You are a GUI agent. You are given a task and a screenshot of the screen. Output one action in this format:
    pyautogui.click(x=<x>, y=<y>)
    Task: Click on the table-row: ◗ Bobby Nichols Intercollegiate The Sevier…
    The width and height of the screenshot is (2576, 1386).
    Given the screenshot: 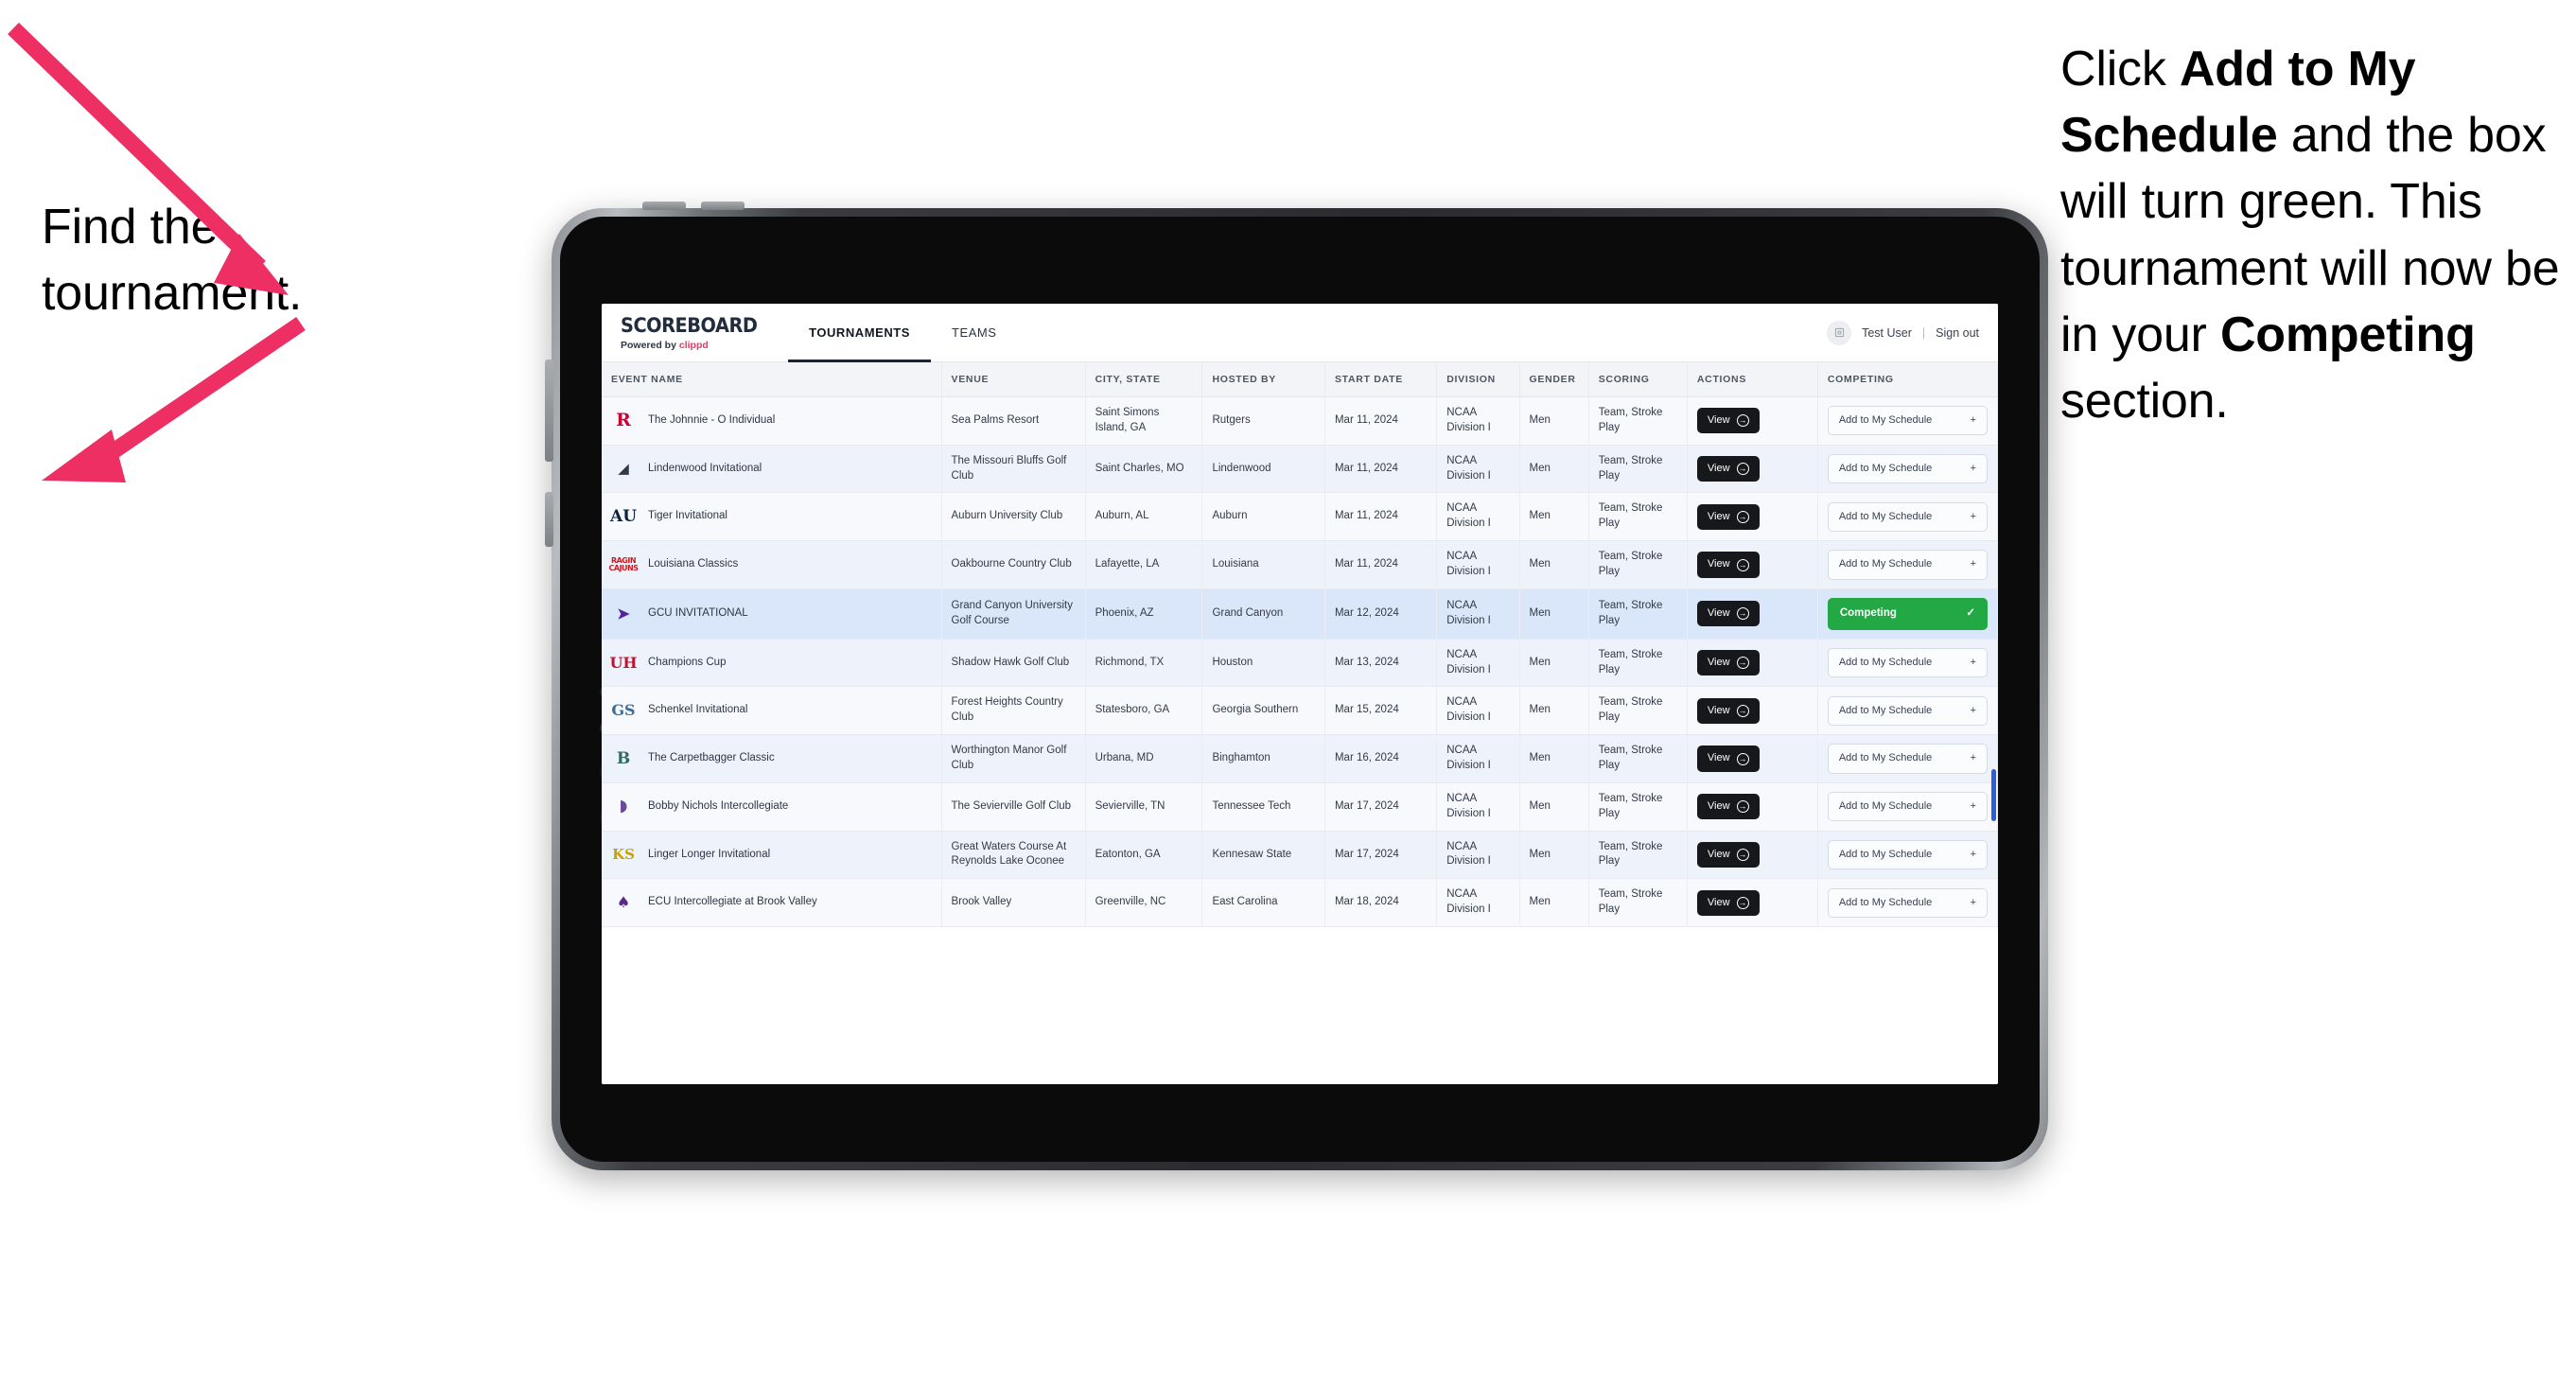 What is the action you would take?
    pyautogui.click(x=1300, y=807)
    